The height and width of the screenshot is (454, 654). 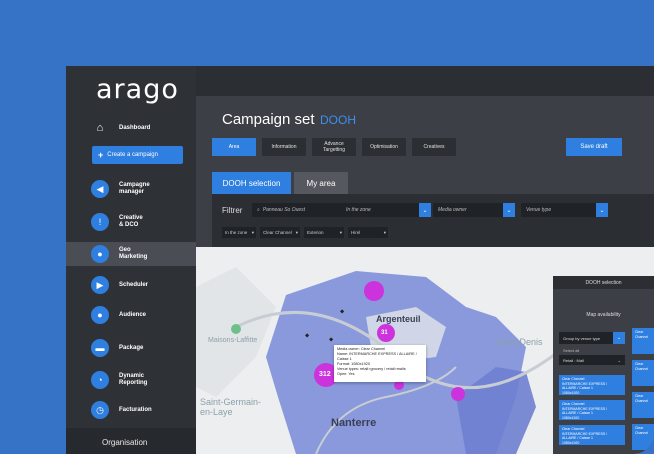 I want to click on search-input: ⌕ Panneau So Ouest, so click(x=297, y=210).